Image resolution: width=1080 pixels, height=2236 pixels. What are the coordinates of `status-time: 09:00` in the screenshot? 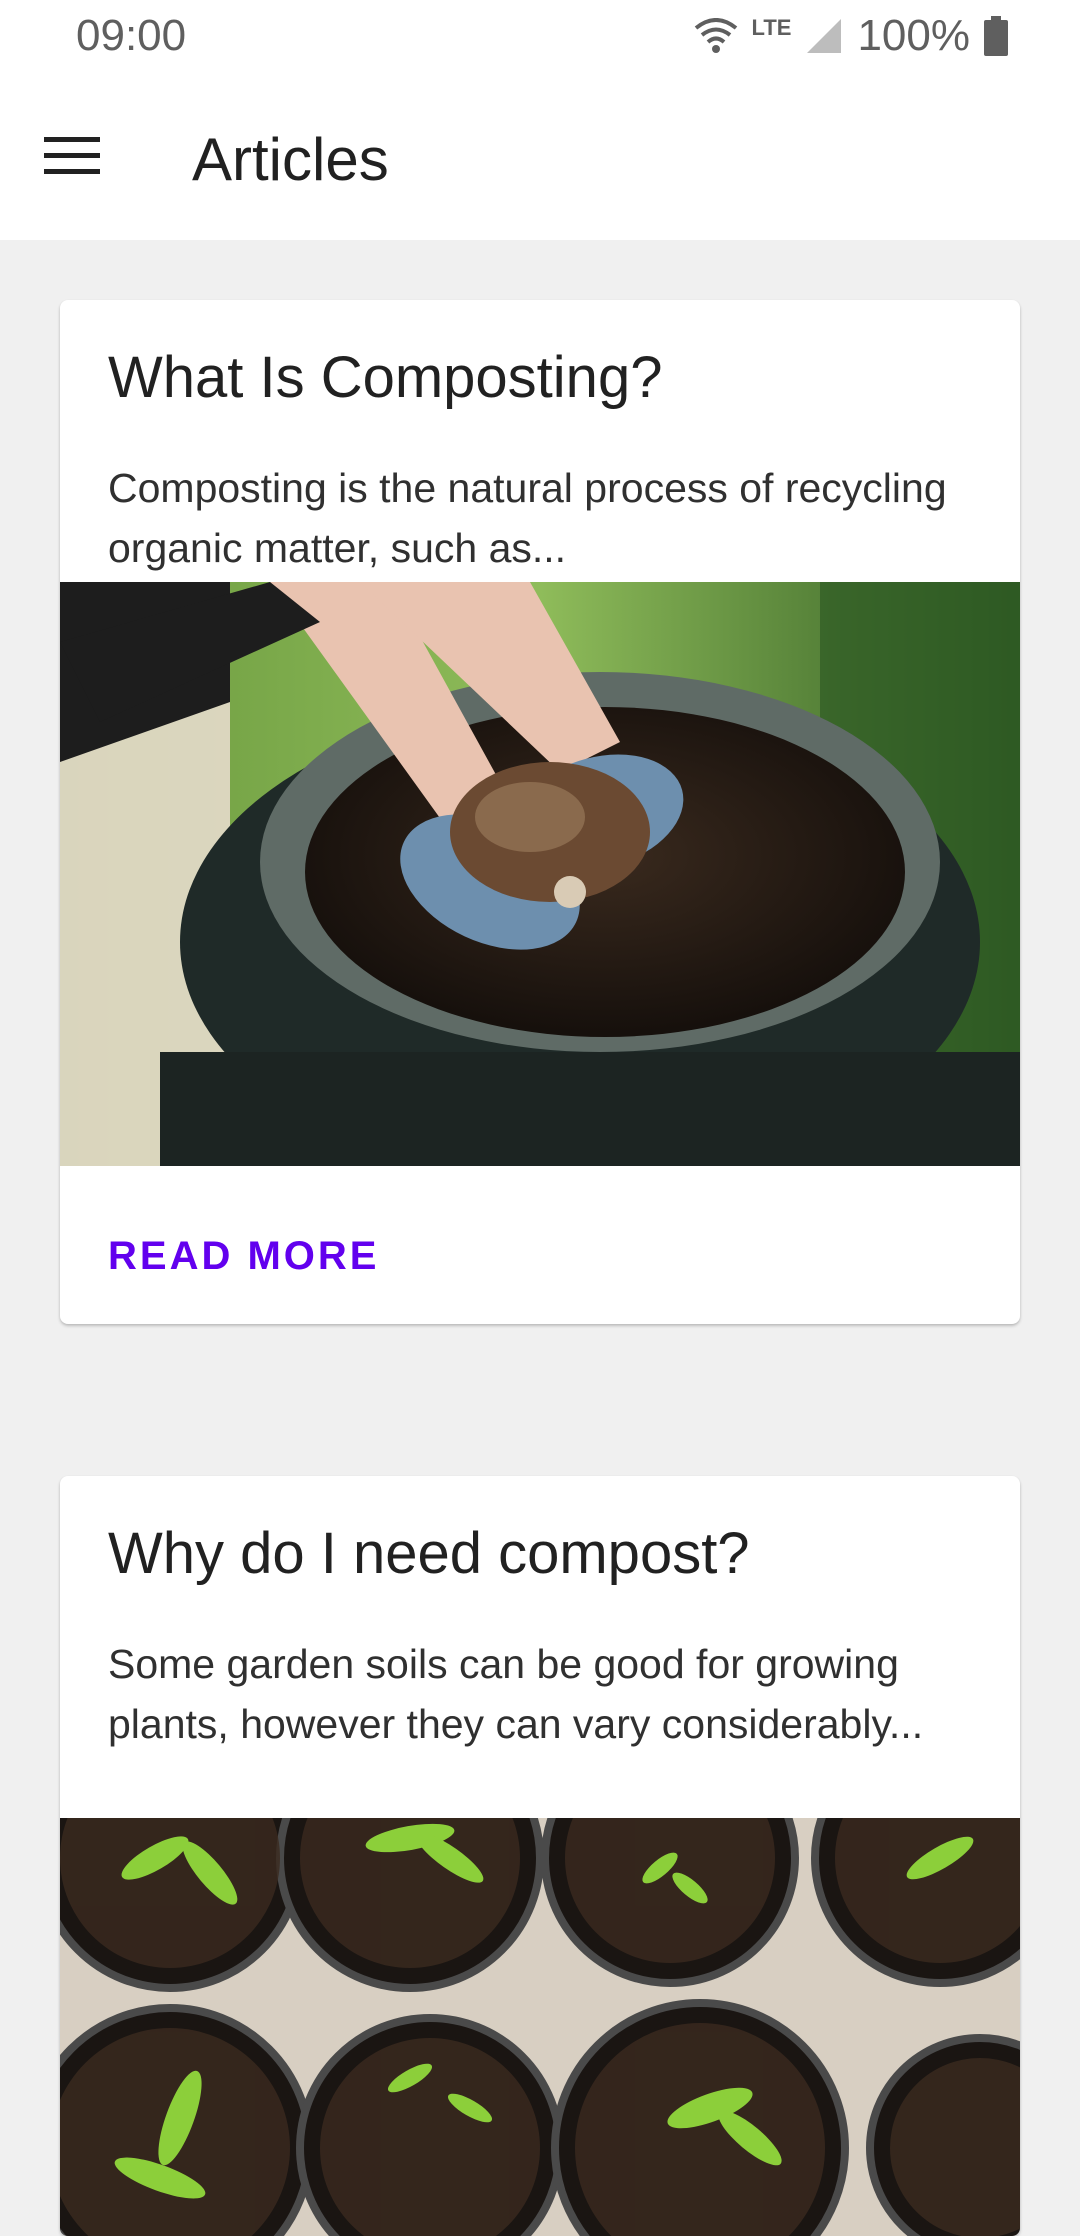 It's located at (131, 35).